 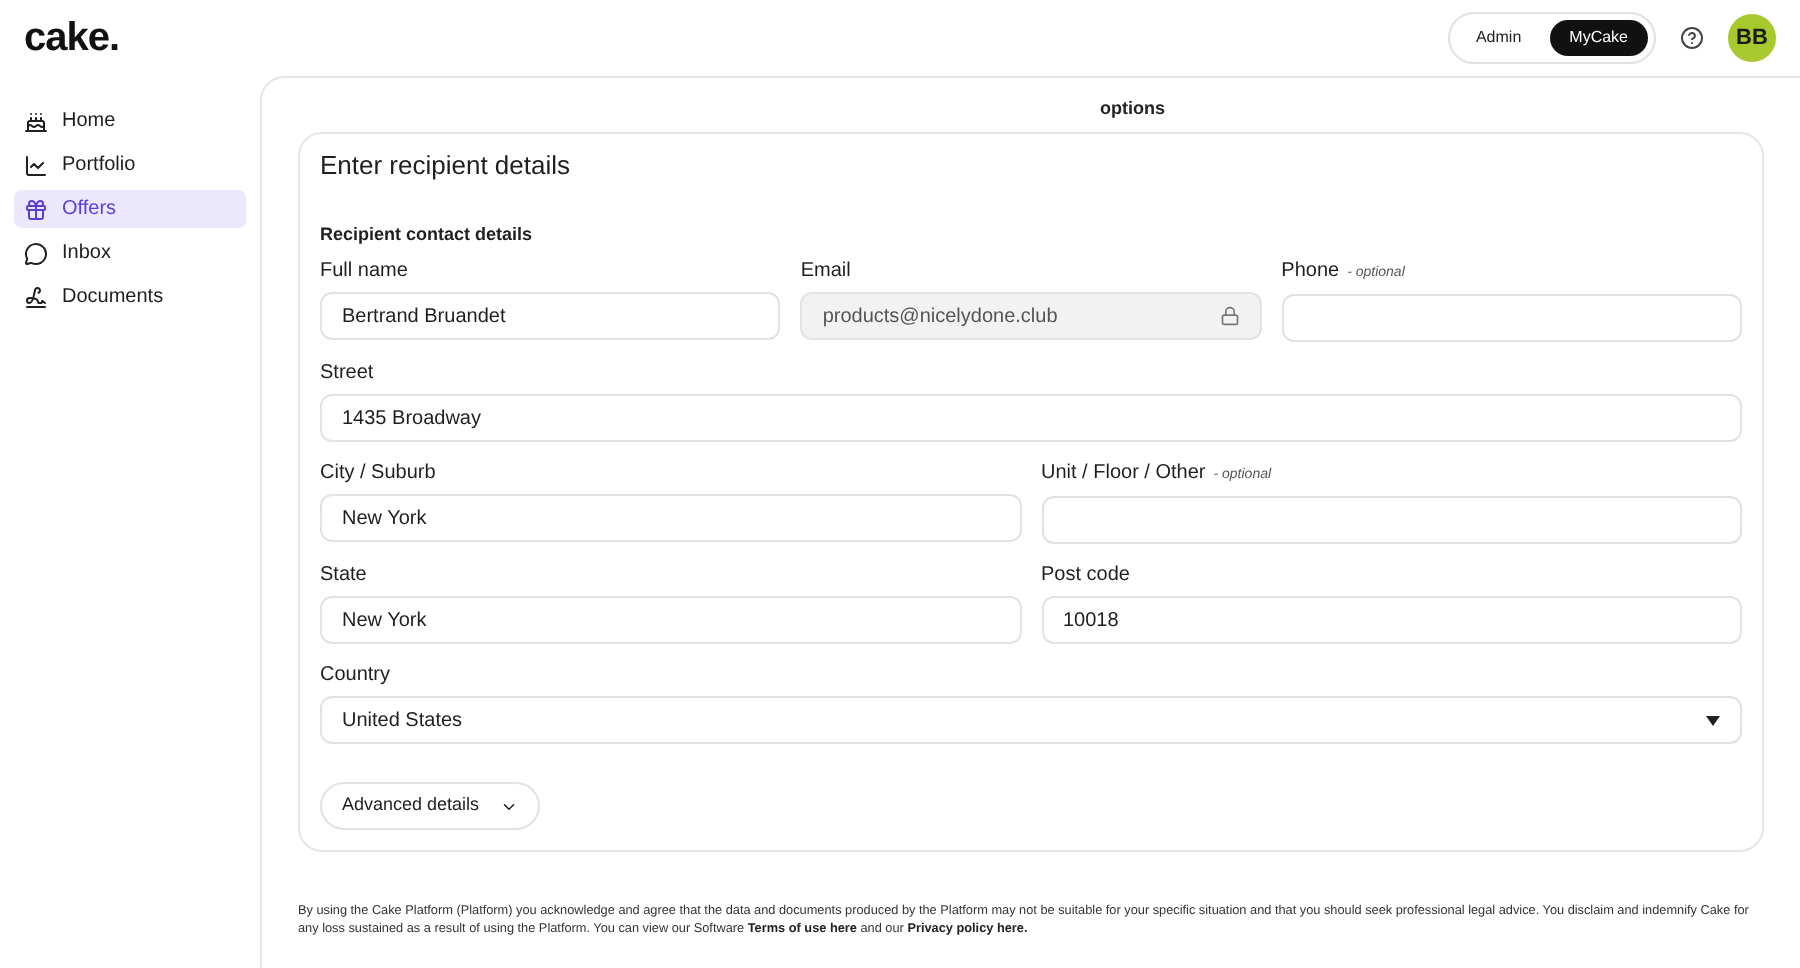 I want to click on help-icon, so click(x=1692, y=38).